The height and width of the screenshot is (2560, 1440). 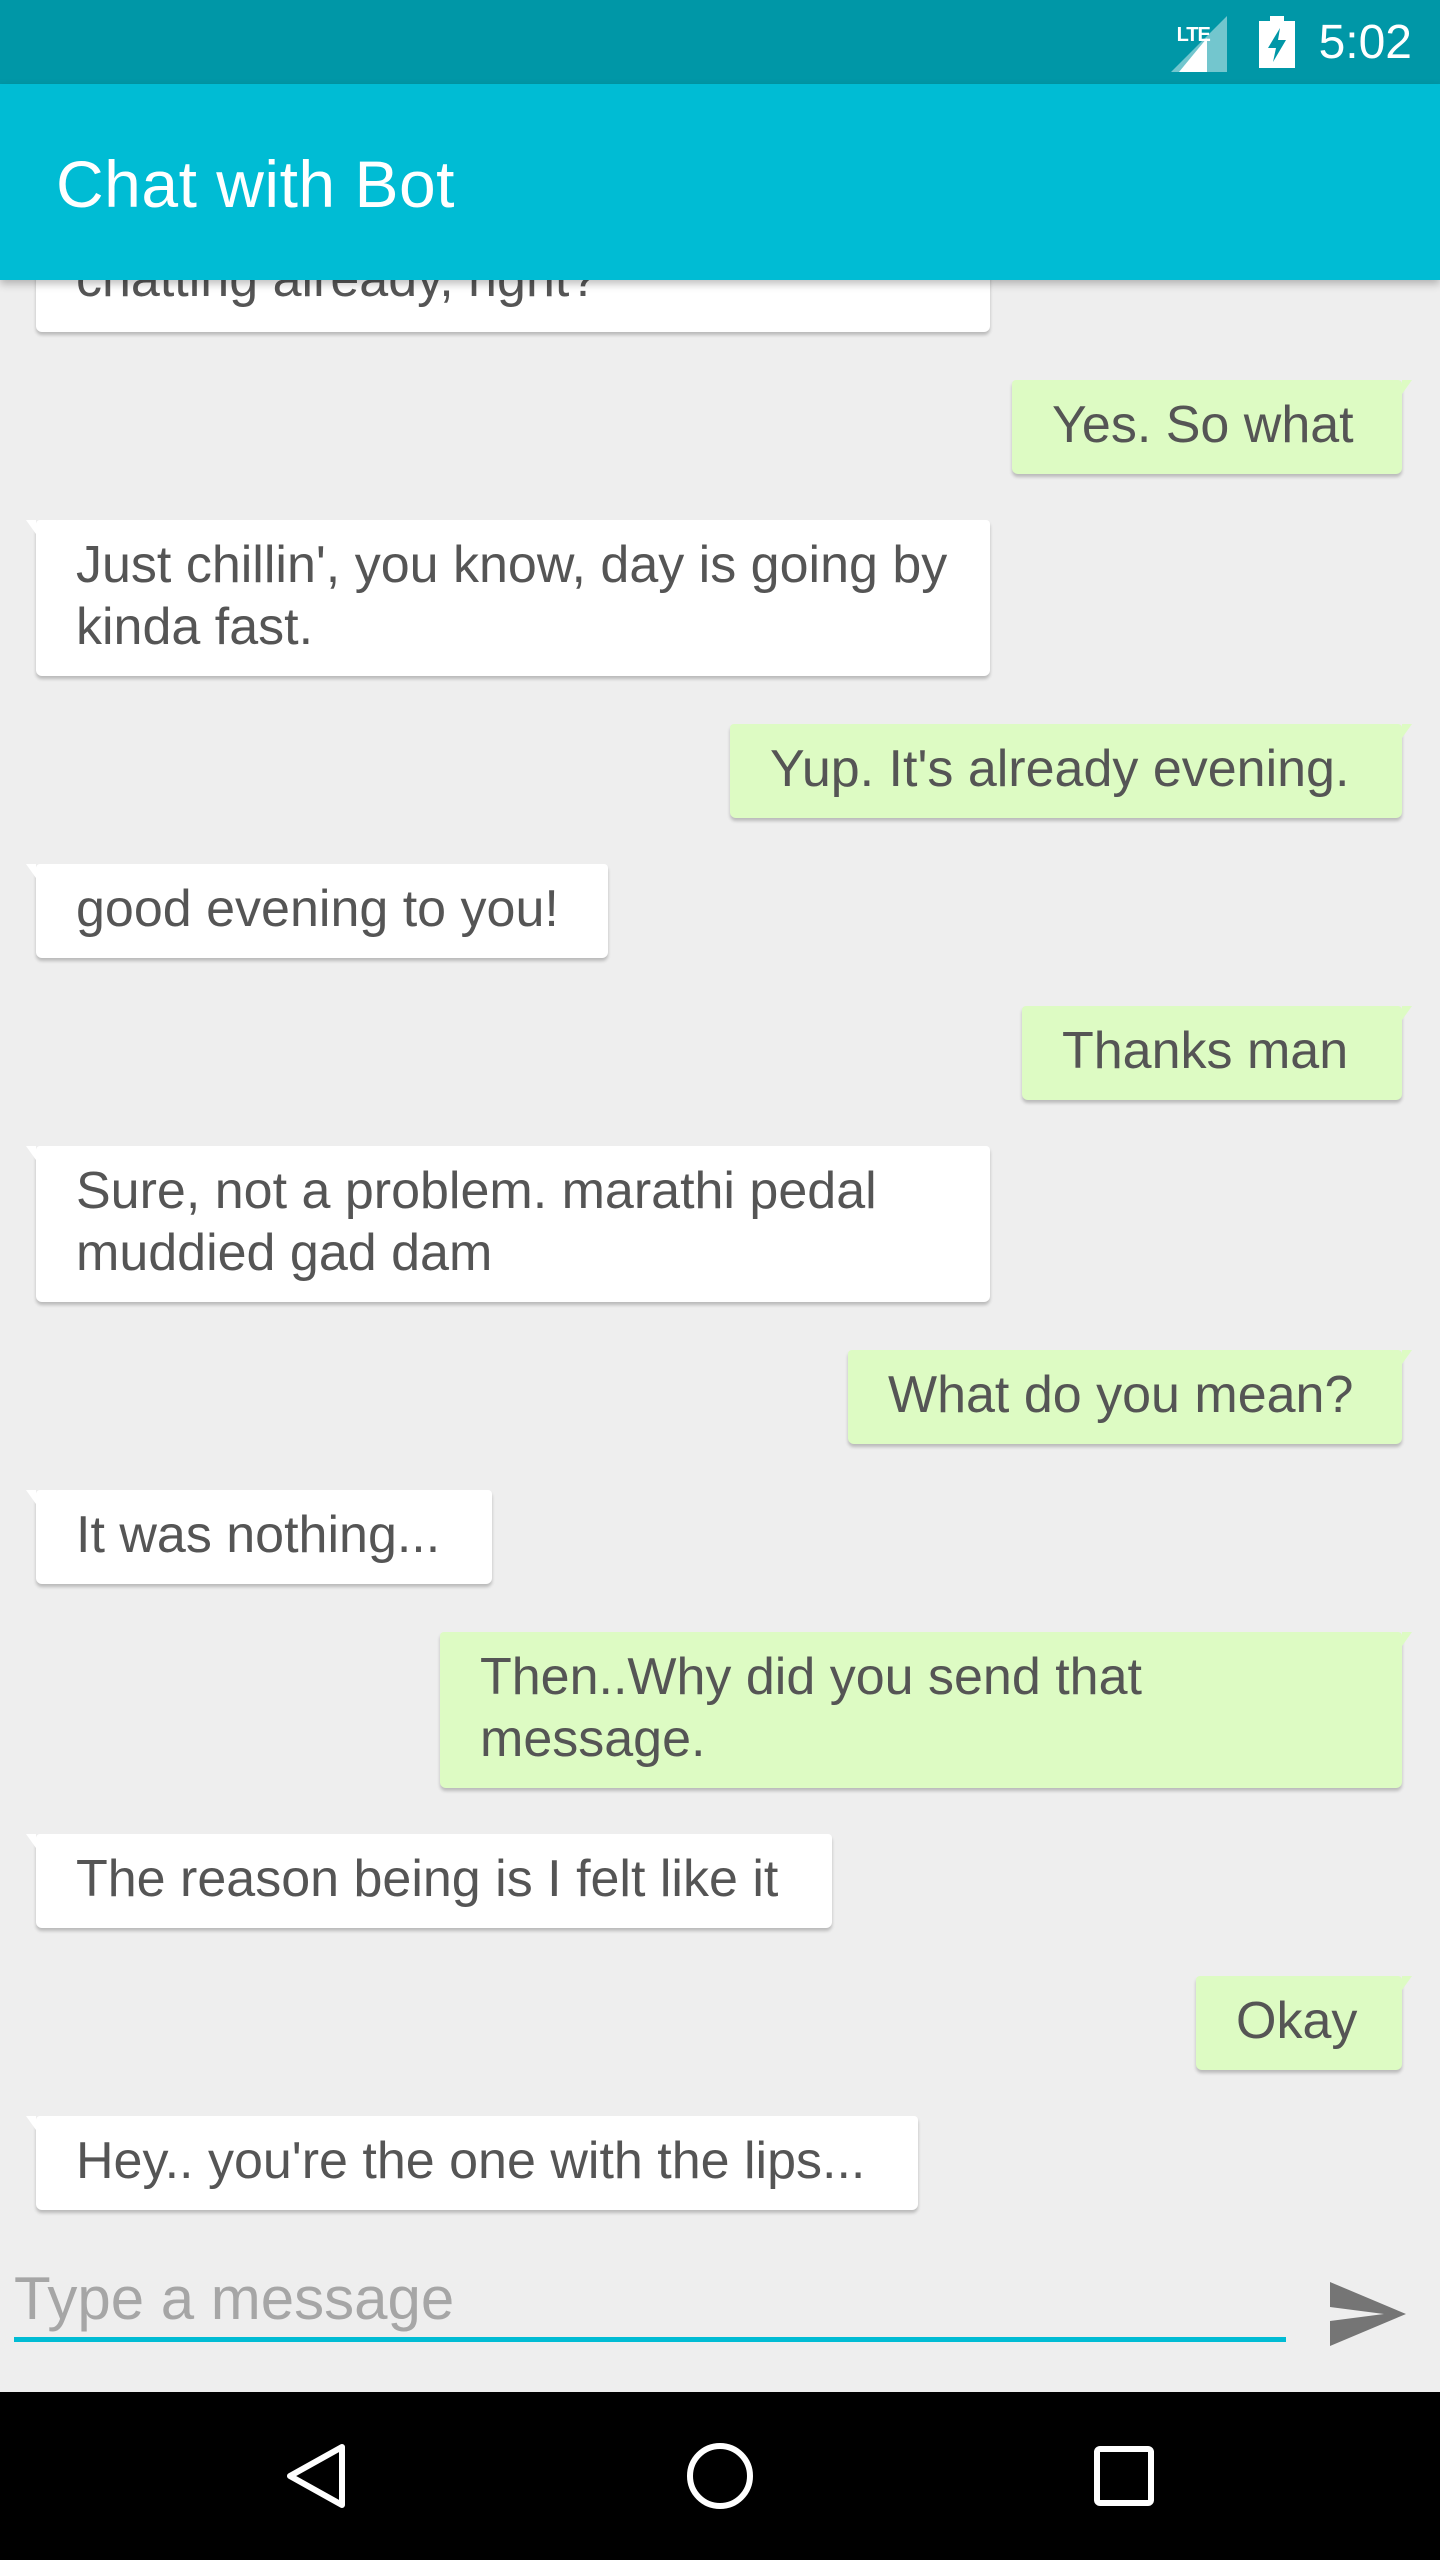 I want to click on back-icon, so click(x=316, y=2476).